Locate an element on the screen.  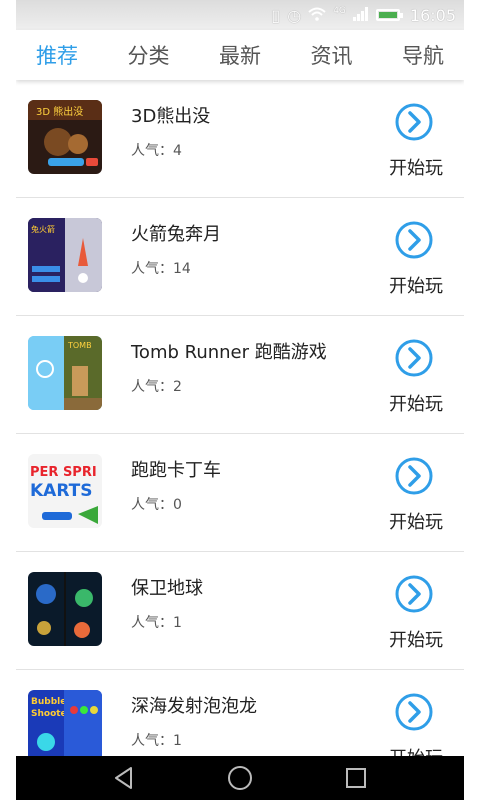
game-name: 火箭兔奔月 is located at coordinates (176, 233).